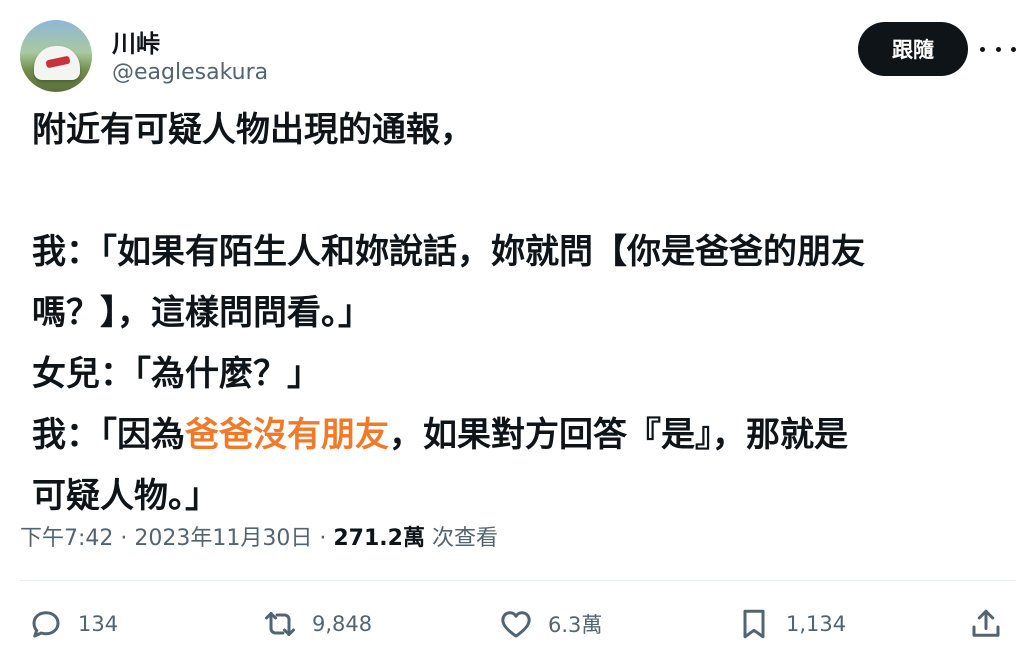  What do you see at coordinates (816, 624) in the screenshot?
I see `bookmark-count: 1,134` at bounding box center [816, 624].